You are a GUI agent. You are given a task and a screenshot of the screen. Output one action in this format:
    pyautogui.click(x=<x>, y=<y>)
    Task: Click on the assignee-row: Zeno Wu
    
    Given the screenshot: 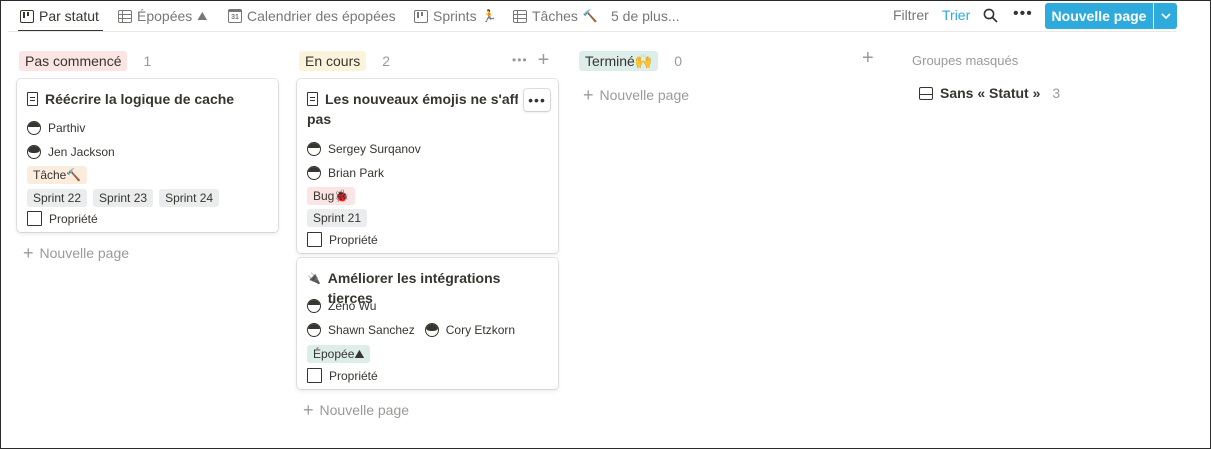 What is the action you would take?
    pyautogui.click(x=341, y=306)
    